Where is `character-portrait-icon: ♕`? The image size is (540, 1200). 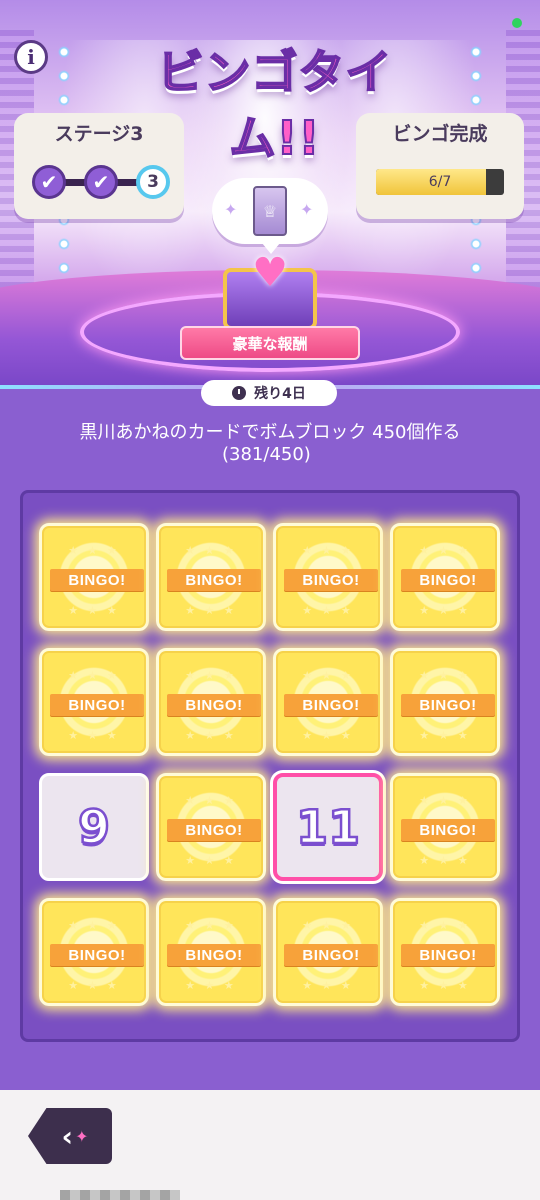
character-portrait-icon: ♕ is located at coordinates (270, 211).